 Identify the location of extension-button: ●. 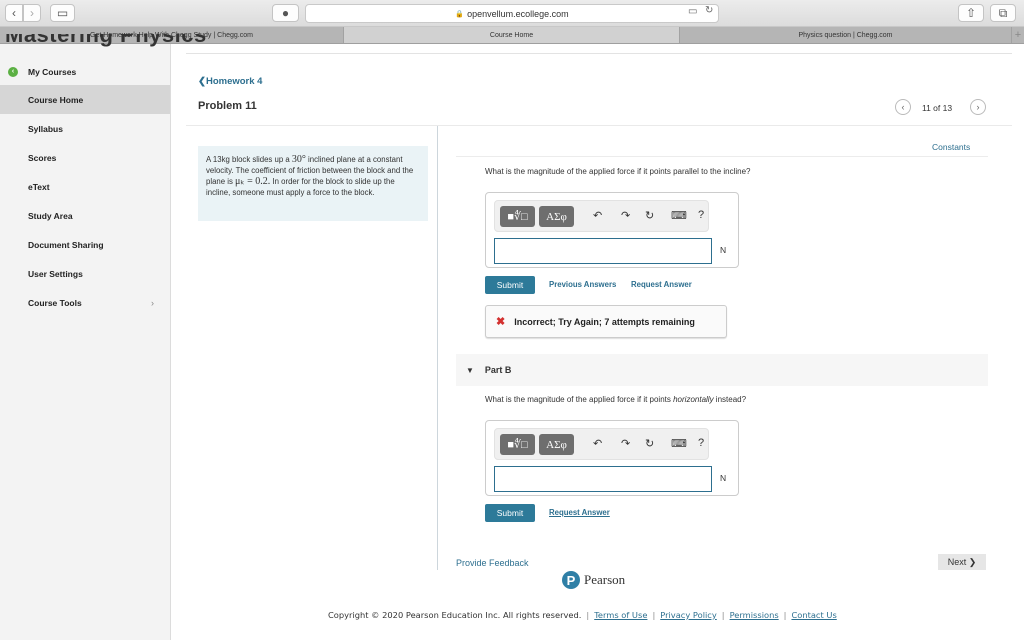
(285, 13).